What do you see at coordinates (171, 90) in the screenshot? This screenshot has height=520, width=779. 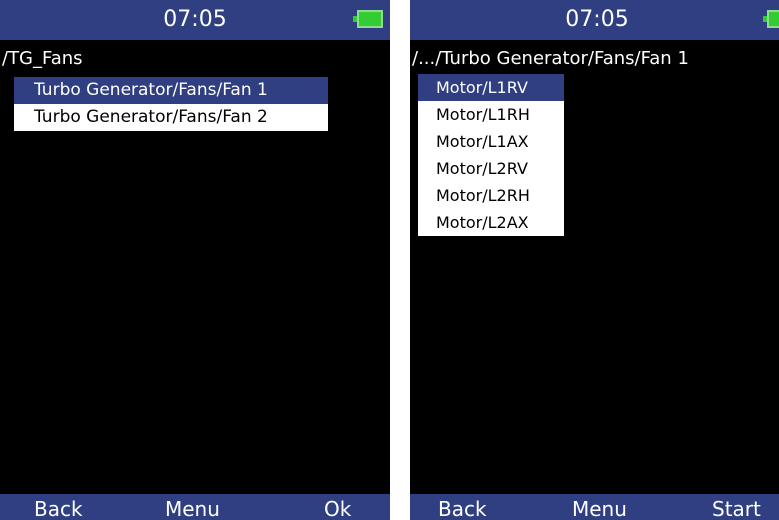 I see `list-item-fan-1: Turbo Generator/Fans/Fan 1` at bounding box center [171, 90].